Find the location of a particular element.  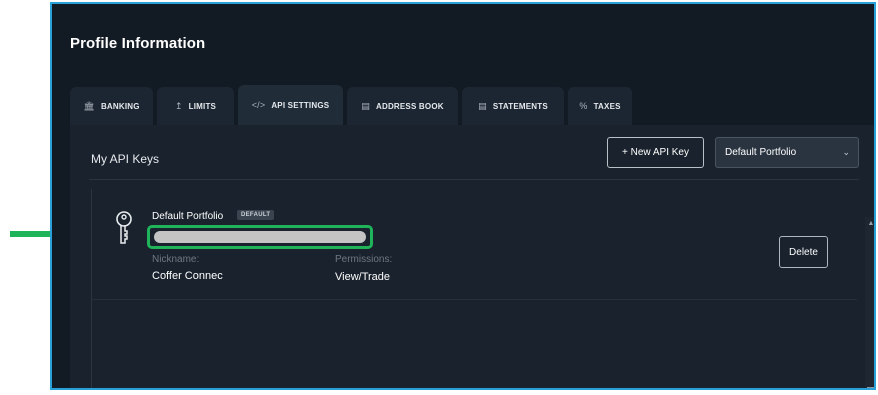

api-key-redacted is located at coordinates (260, 237).